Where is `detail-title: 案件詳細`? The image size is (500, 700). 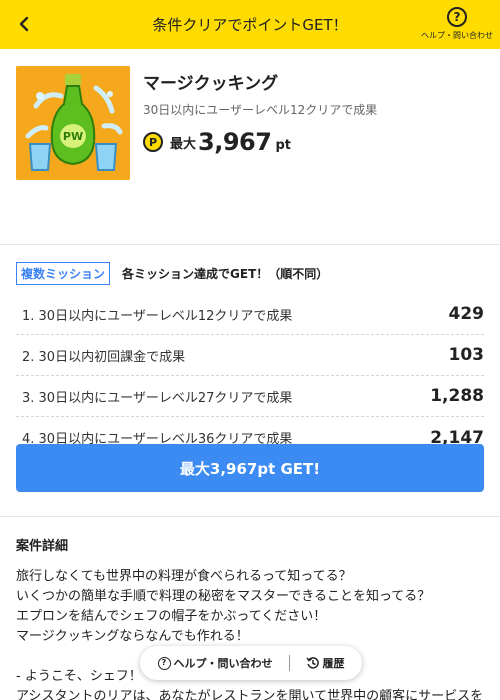 detail-title: 案件詳細 is located at coordinates (42, 546).